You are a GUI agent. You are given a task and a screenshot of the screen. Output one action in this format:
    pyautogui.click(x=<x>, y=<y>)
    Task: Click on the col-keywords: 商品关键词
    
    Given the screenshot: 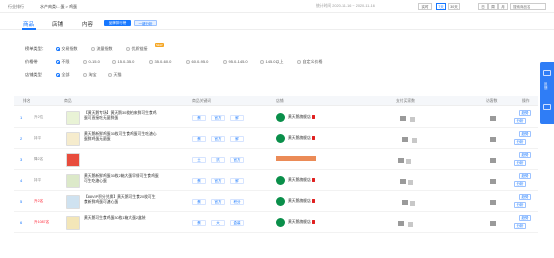 What is the action you would take?
    pyautogui.click(x=201, y=101)
    